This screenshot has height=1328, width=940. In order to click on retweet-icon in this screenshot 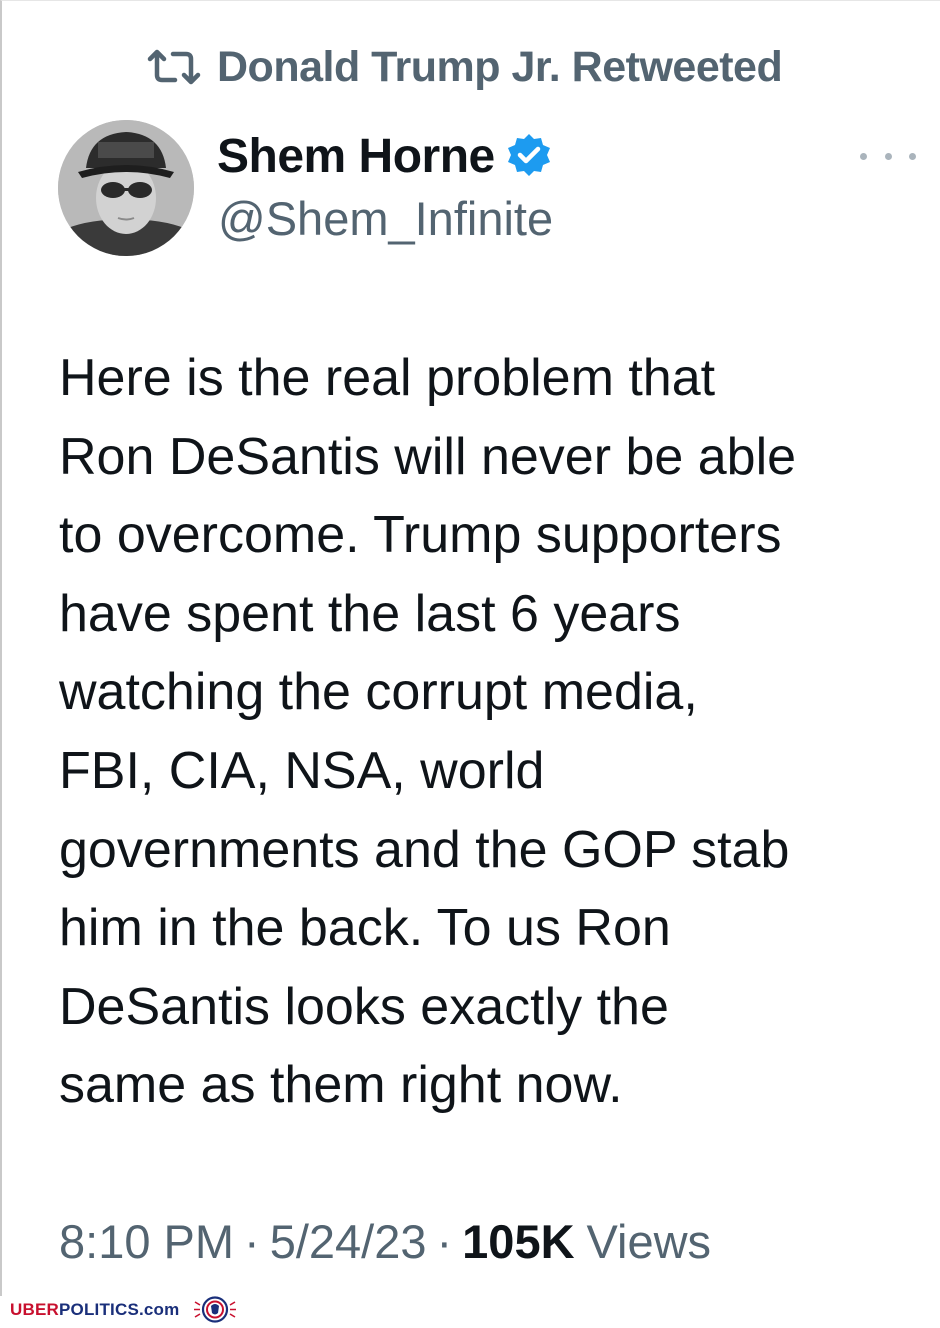, I will do `click(174, 67)`.